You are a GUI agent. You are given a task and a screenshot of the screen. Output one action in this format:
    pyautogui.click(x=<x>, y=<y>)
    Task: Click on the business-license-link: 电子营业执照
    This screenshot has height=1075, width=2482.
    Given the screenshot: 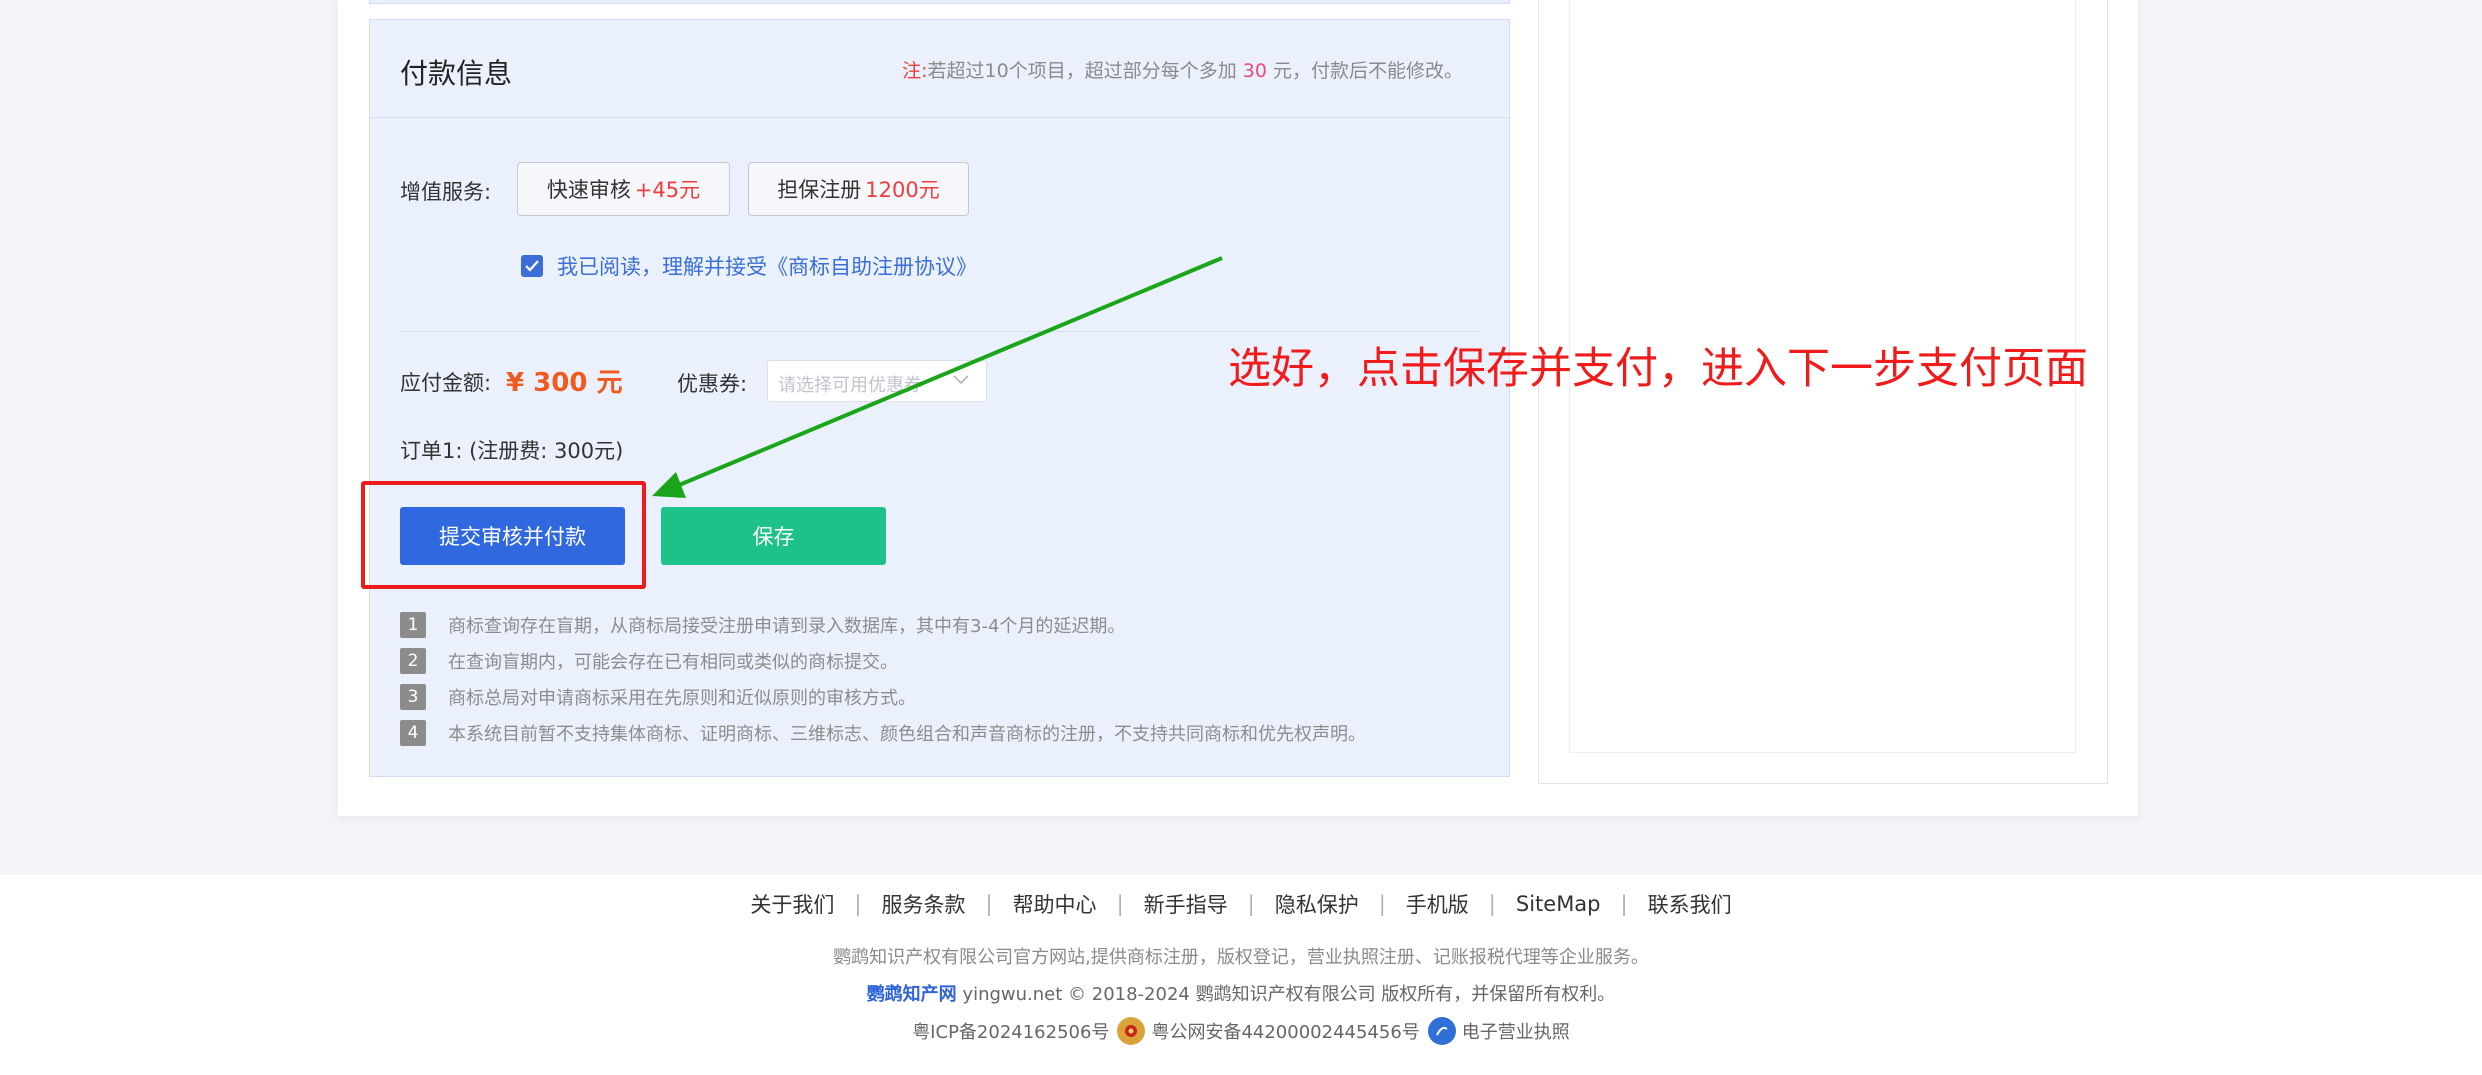 What is the action you would take?
    pyautogui.click(x=1516, y=1031)
    